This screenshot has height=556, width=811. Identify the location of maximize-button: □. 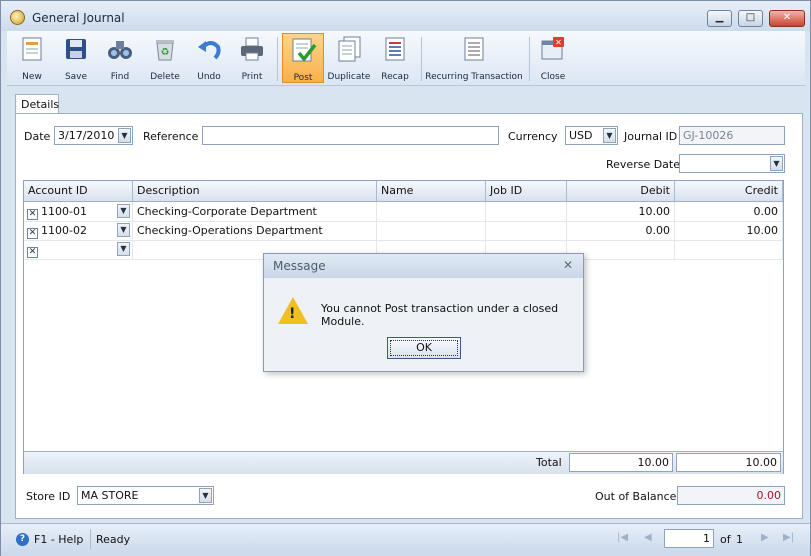
(750, 18).